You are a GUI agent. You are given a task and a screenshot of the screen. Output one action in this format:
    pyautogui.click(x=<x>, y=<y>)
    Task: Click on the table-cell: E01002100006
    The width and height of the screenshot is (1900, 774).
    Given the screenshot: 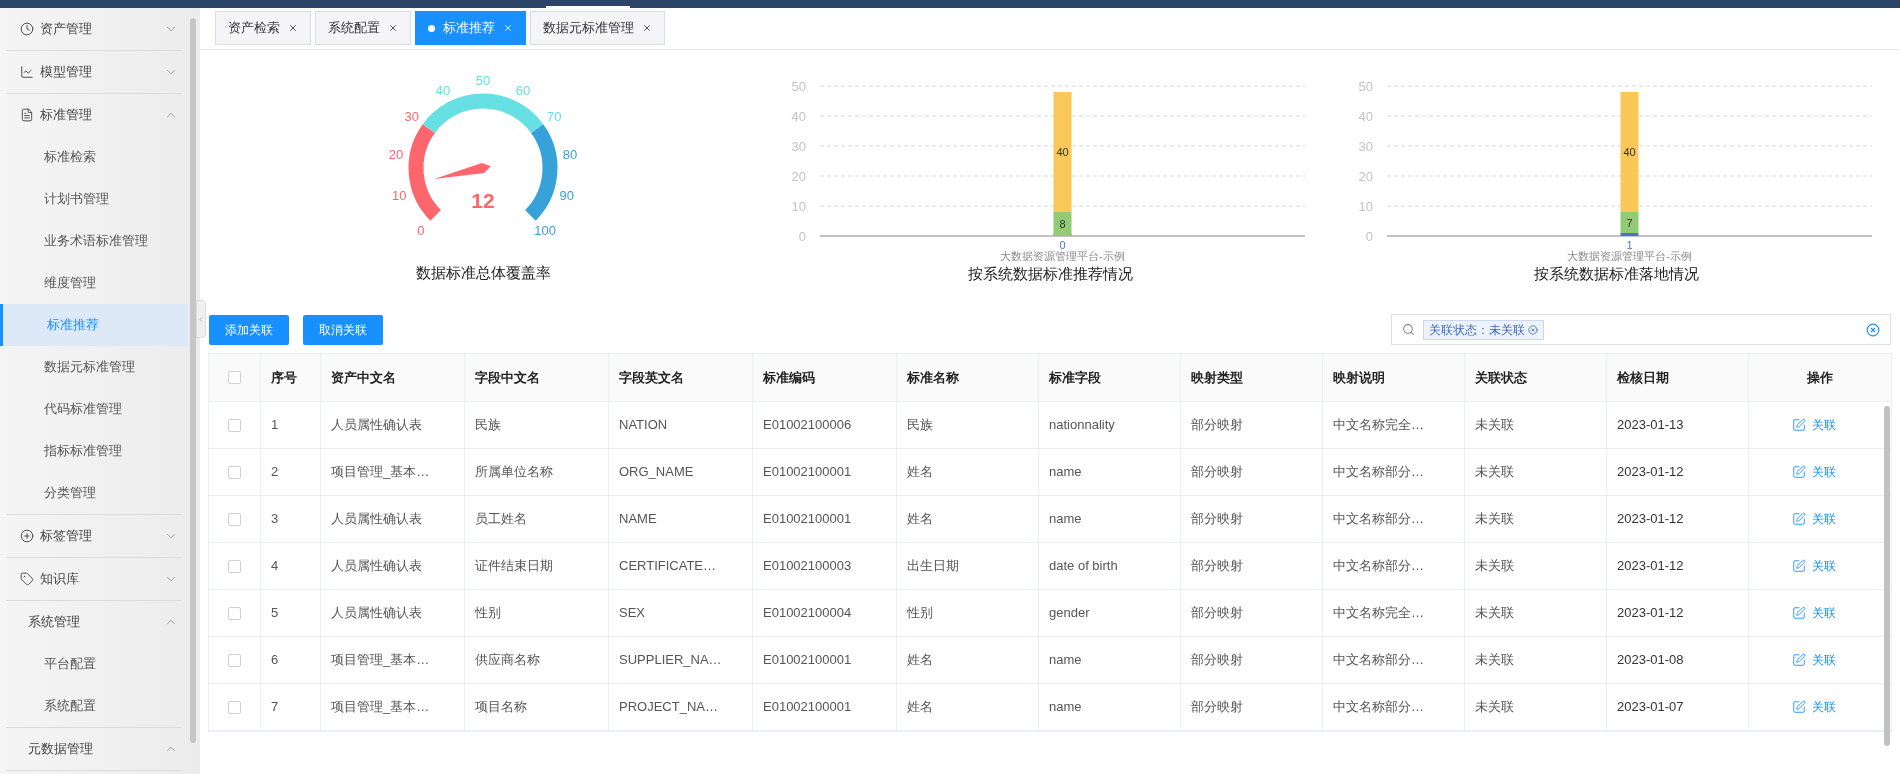 What is the action you would take?
    pyautogui.click(x=825, y=425)
    